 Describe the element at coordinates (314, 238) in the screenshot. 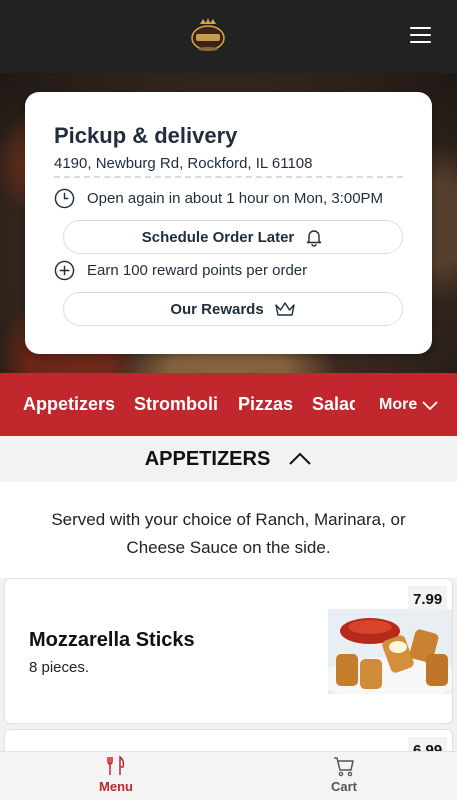

I see `bell-icon` at that location.